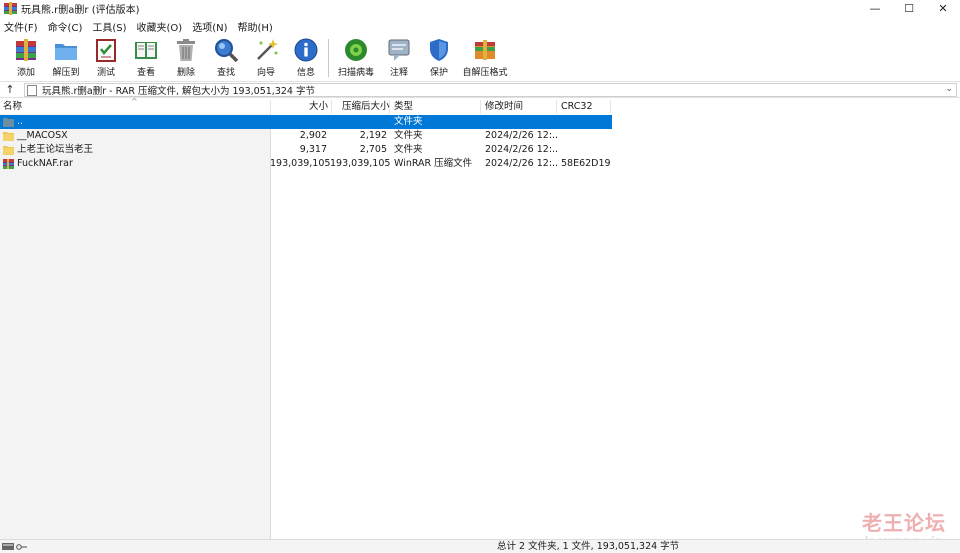 This screenshot has height=553, width=960. I want to click on add-archive-icon, so click(26, 50).